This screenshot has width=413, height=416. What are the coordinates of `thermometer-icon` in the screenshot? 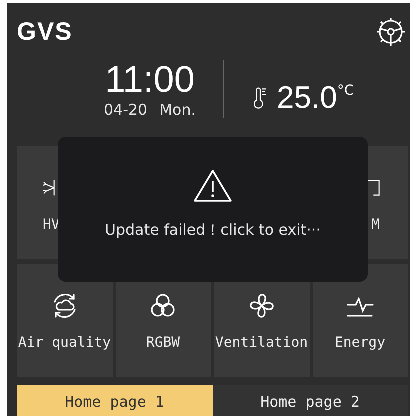 It's located at (260, 98).